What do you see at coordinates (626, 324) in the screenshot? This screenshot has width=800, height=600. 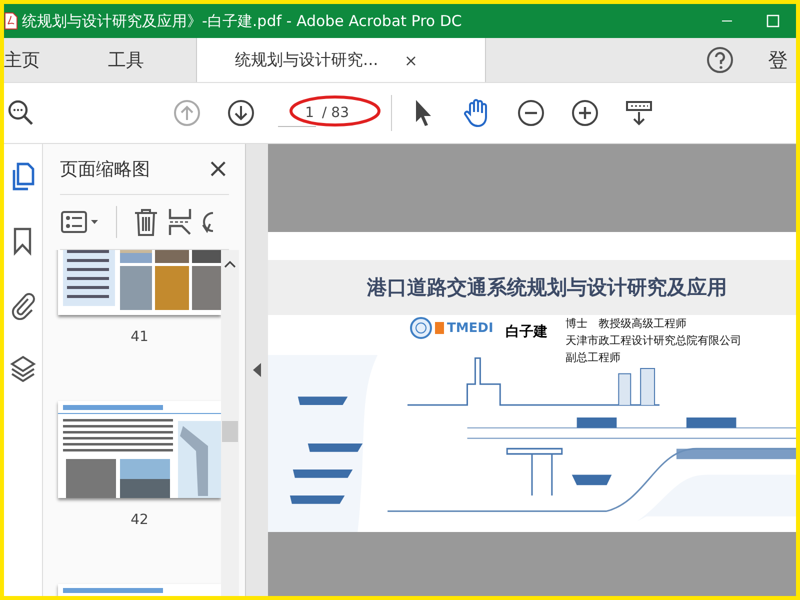 I see `author-detail: 博士 教授级高级工程师` at bounding box center [626, 324].